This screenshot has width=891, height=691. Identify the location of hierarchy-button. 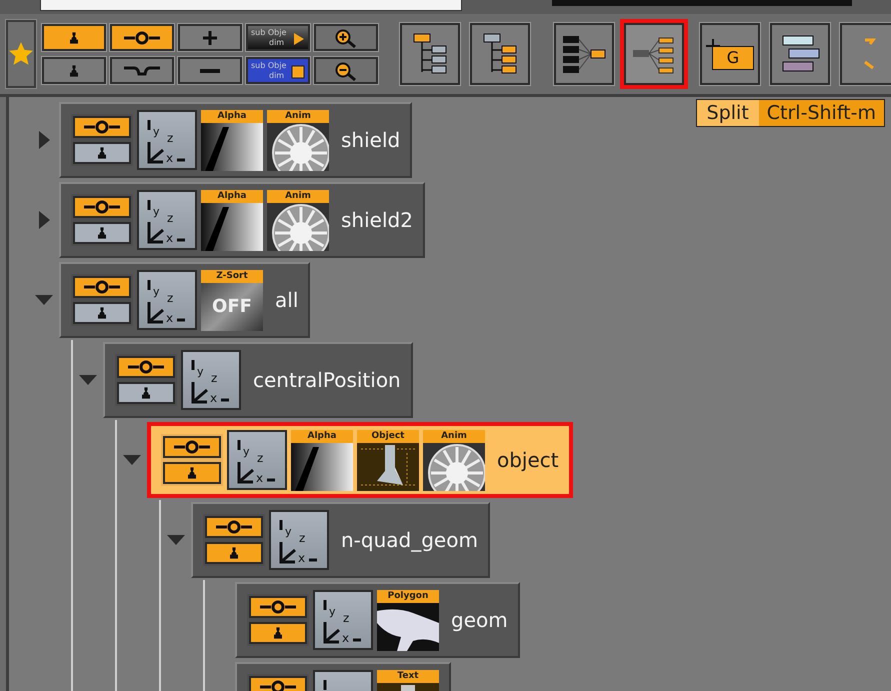
(430, 54).